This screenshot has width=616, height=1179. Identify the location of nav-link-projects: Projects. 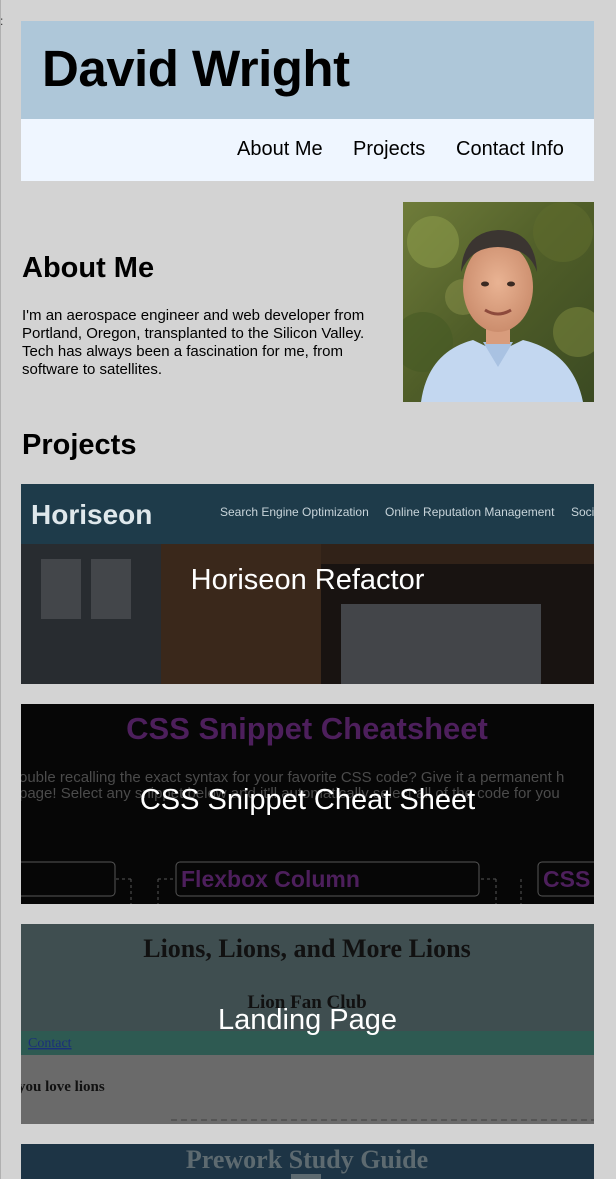
(389, 149).